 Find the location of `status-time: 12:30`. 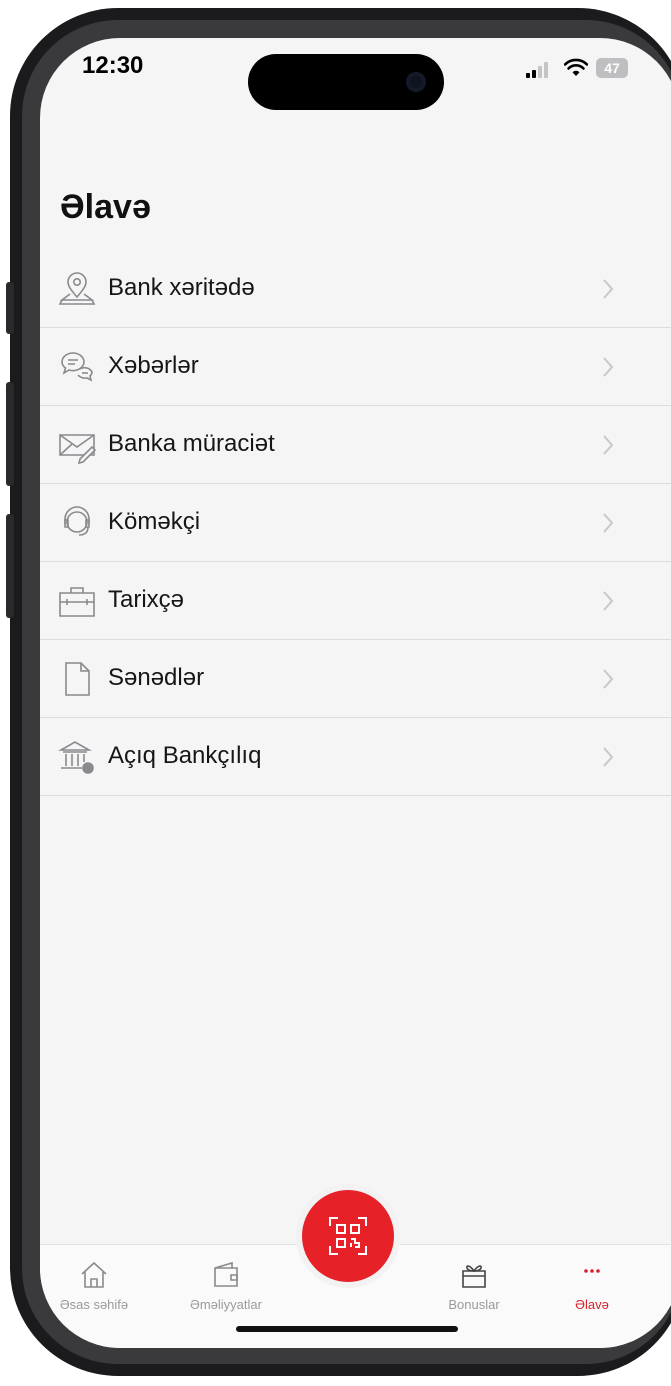

status-time: 12:30 is located at coordinates (113, 65).